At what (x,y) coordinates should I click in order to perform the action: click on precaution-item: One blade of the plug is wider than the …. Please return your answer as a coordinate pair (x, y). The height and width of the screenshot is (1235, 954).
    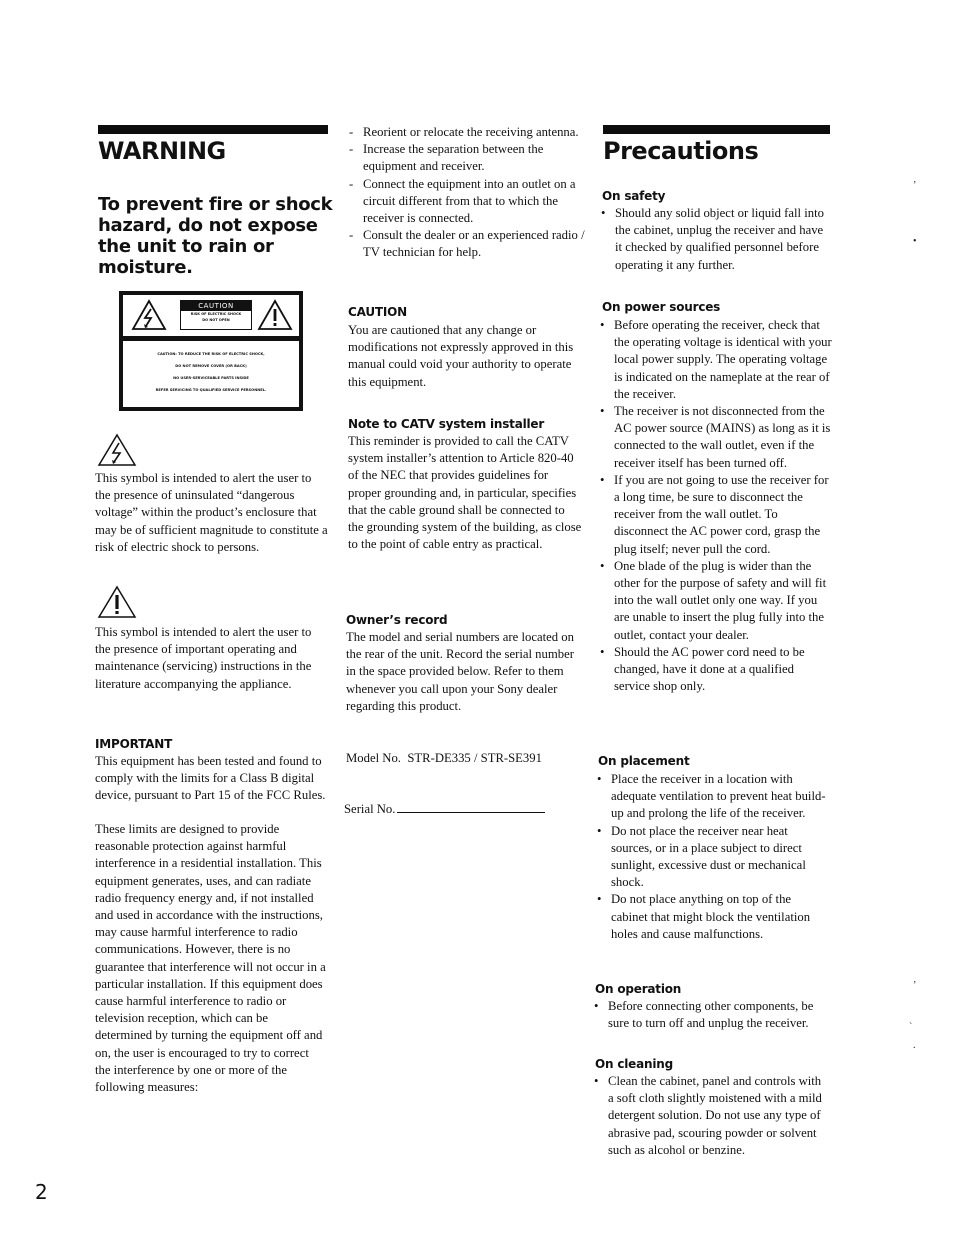
    Looking at the image, I should click on (714, 601).